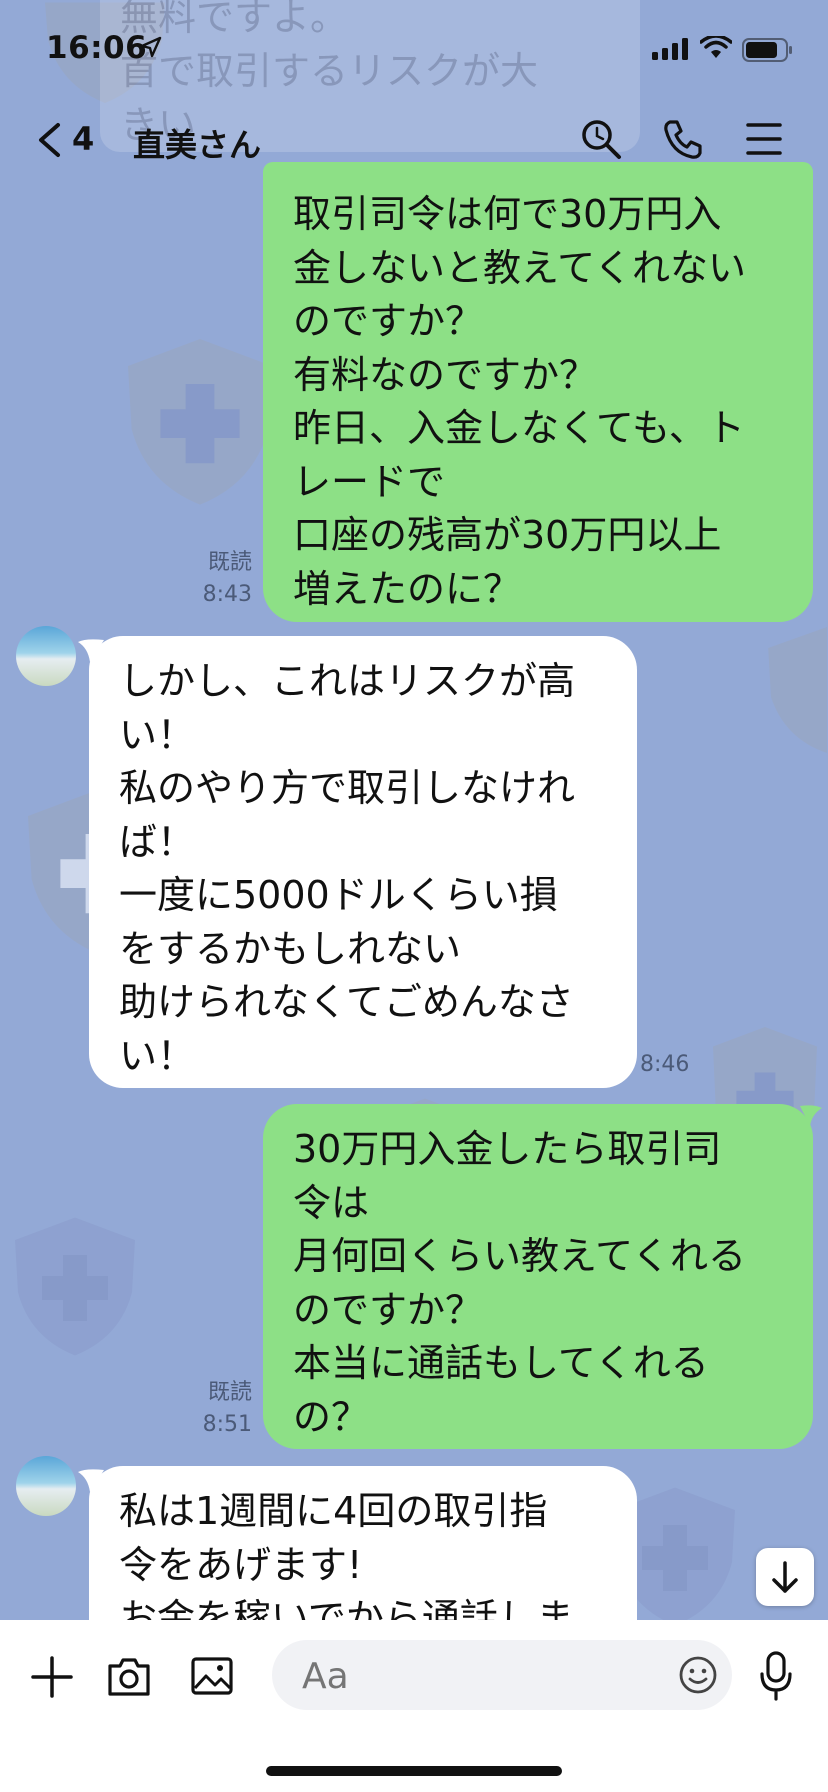 Image resolution: width=828 pixels, height=1792 pixels. What do you see at coordinates (151, 47) in the screenshot?
I see `location-arrow-icon` at bounding box center [151, 47].